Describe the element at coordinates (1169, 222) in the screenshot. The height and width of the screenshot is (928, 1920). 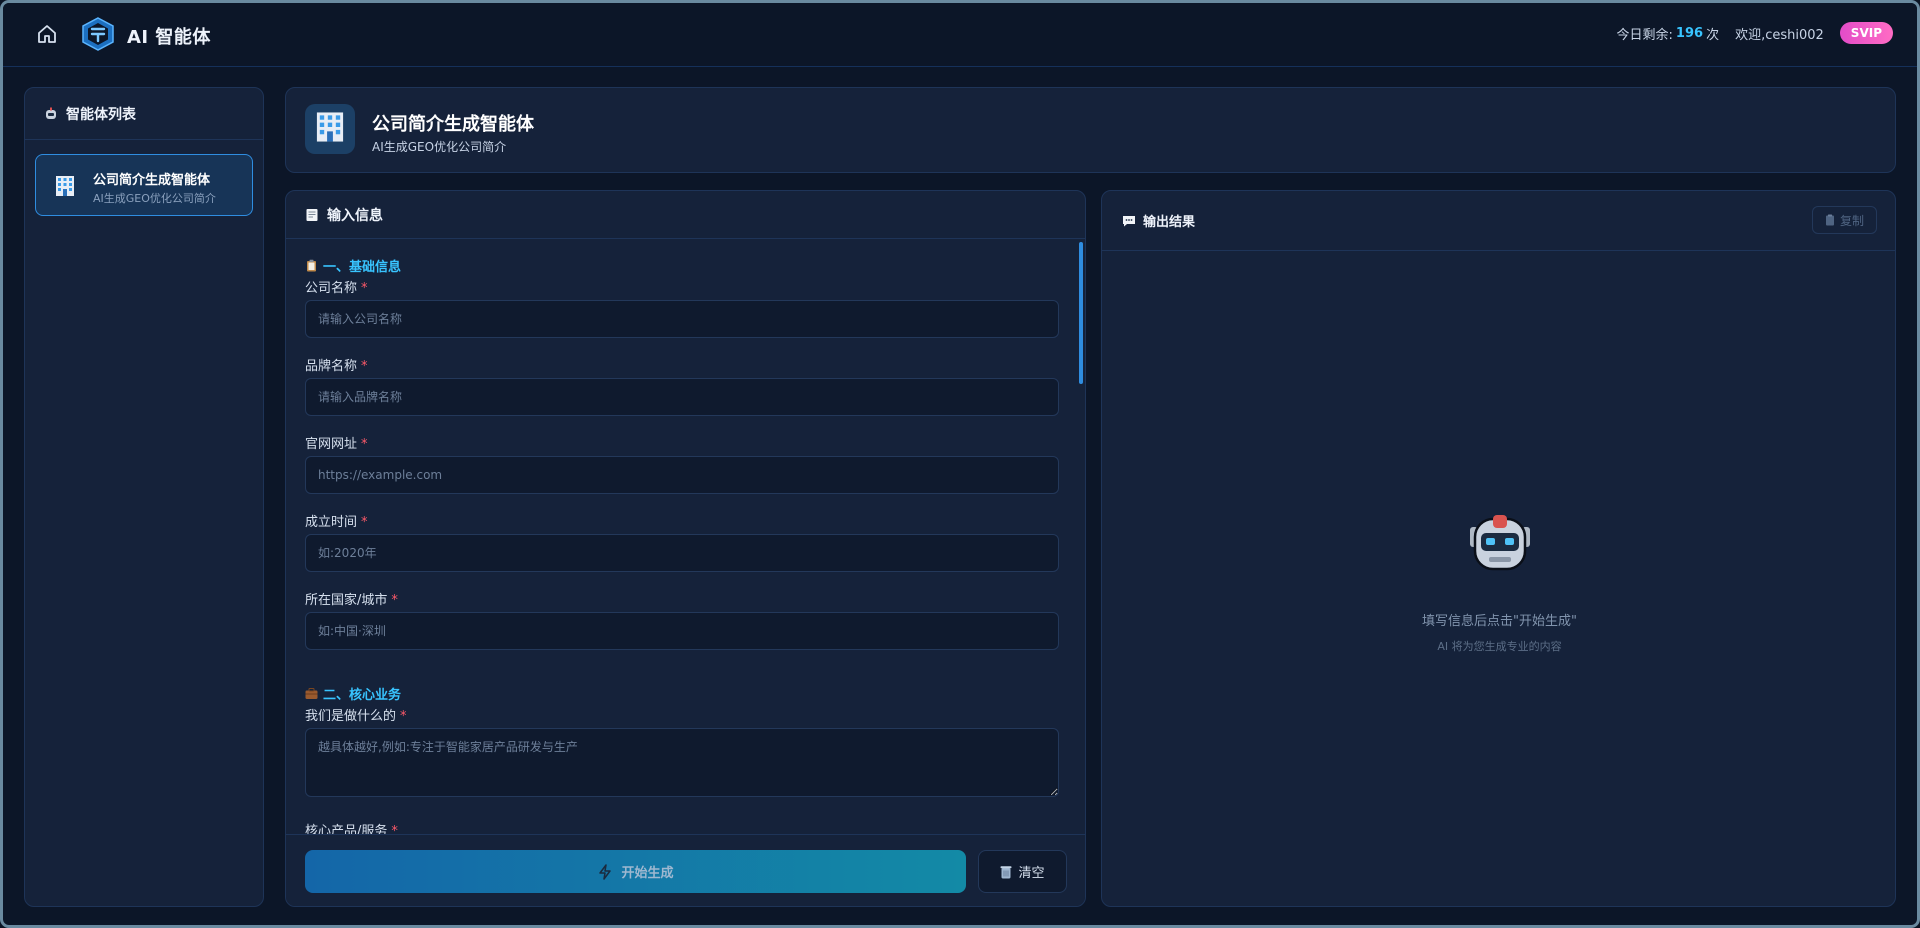
I see `output-panel-title: 输出结果` at that location.